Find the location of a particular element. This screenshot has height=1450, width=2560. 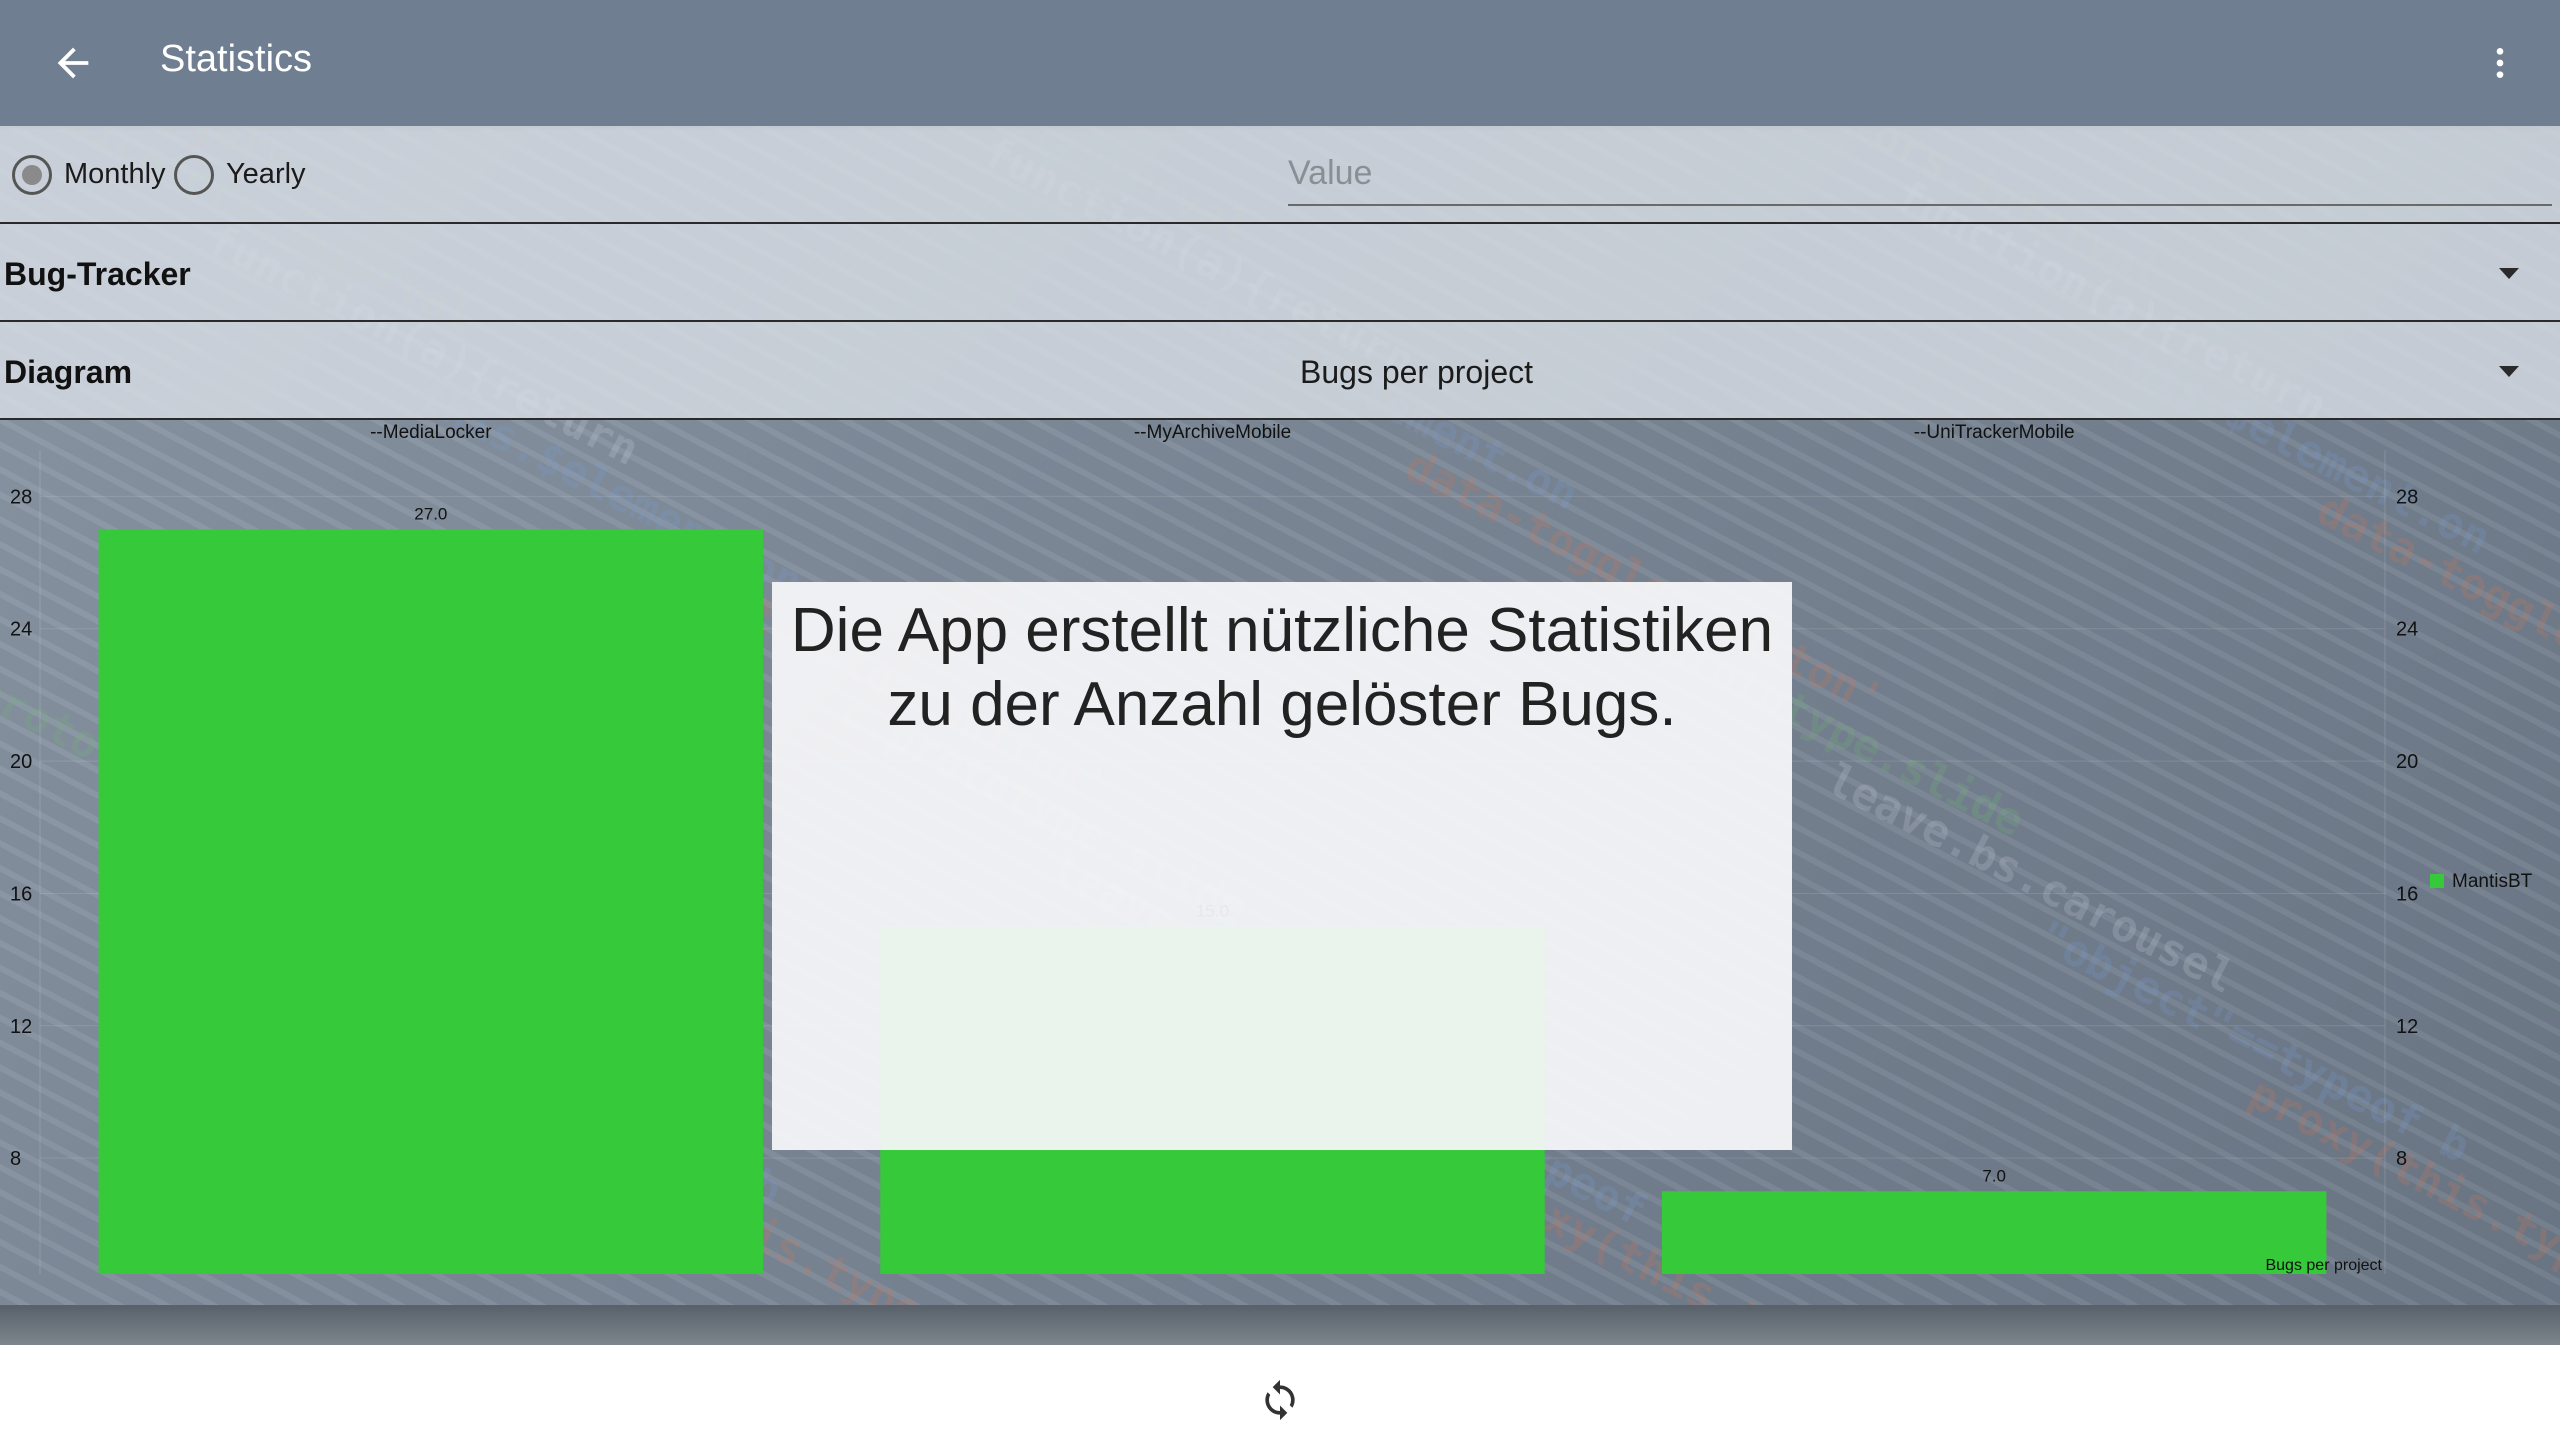

y-tick-label-left: 20 is located at coordinates (21, 762).